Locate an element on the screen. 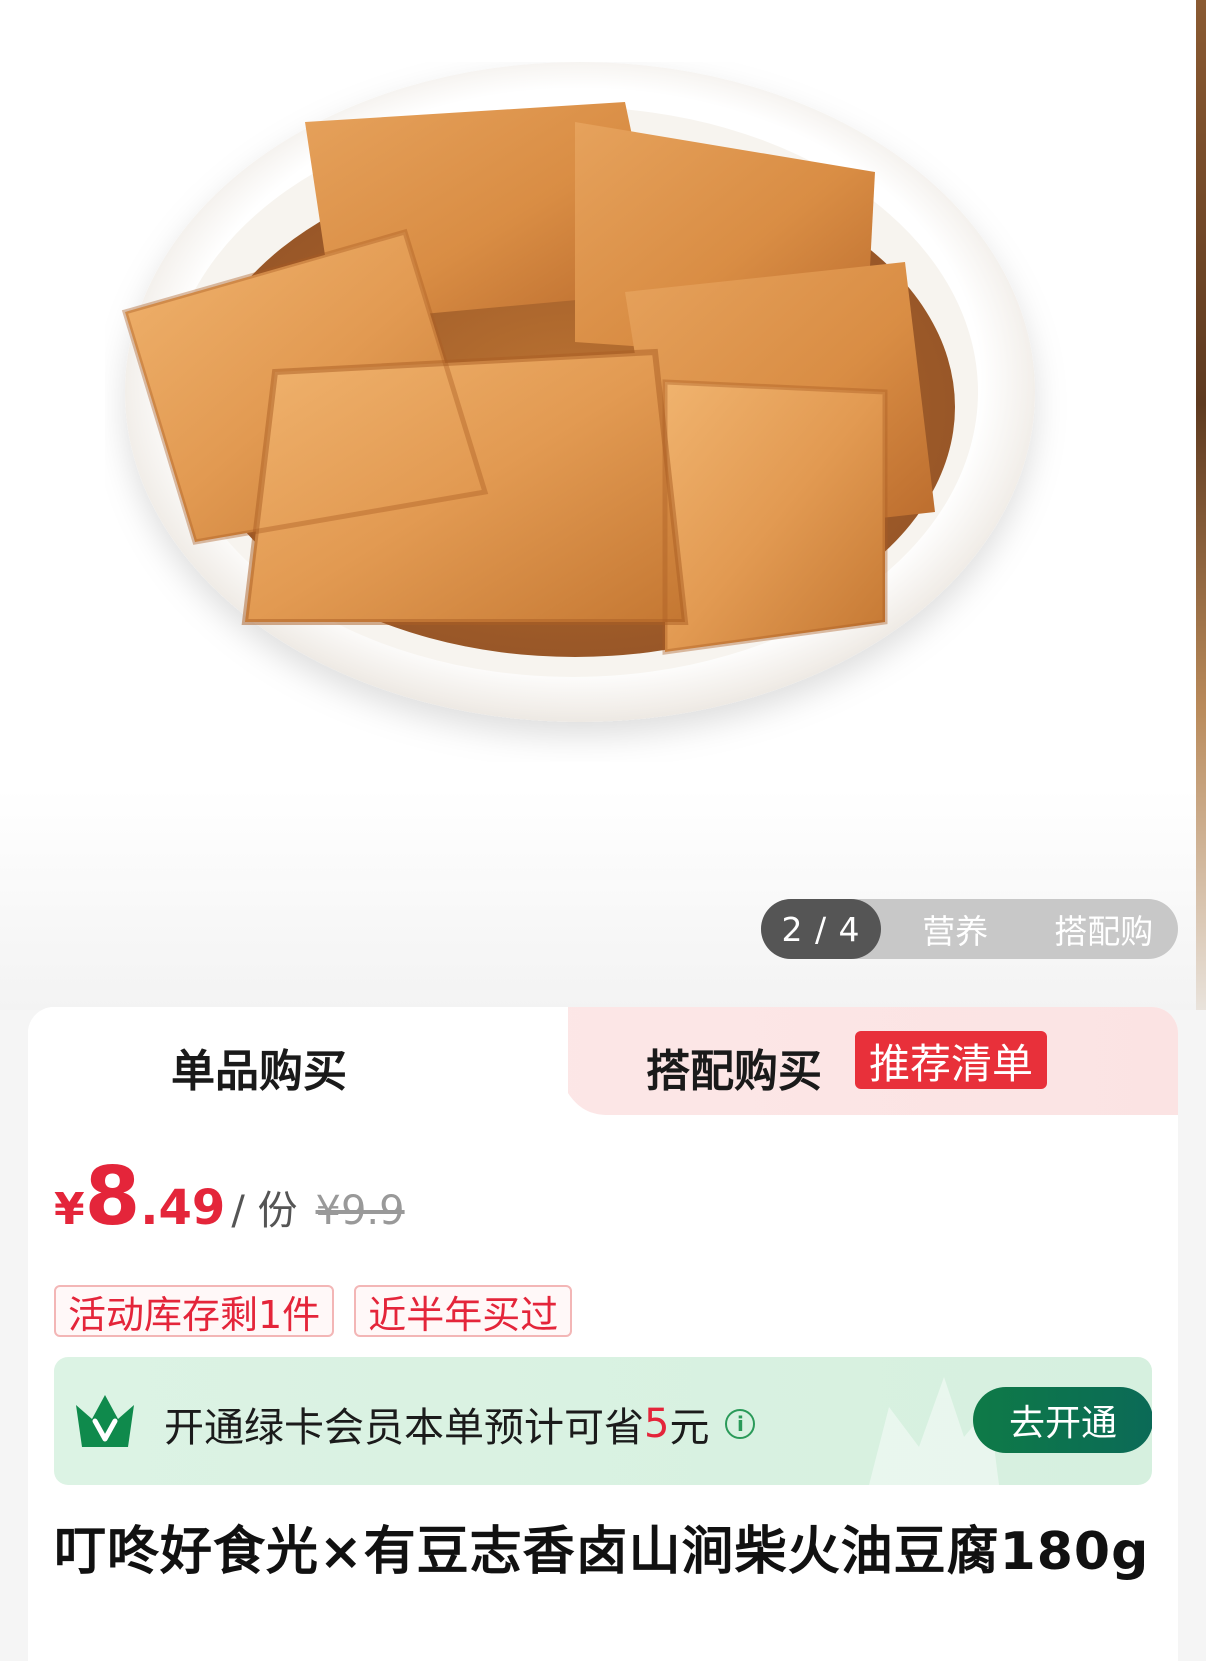 The width and height of the screenshot is (1206, 1661). stock-tag: 活动库存剩1件 is located at coordinates (194, 1311).